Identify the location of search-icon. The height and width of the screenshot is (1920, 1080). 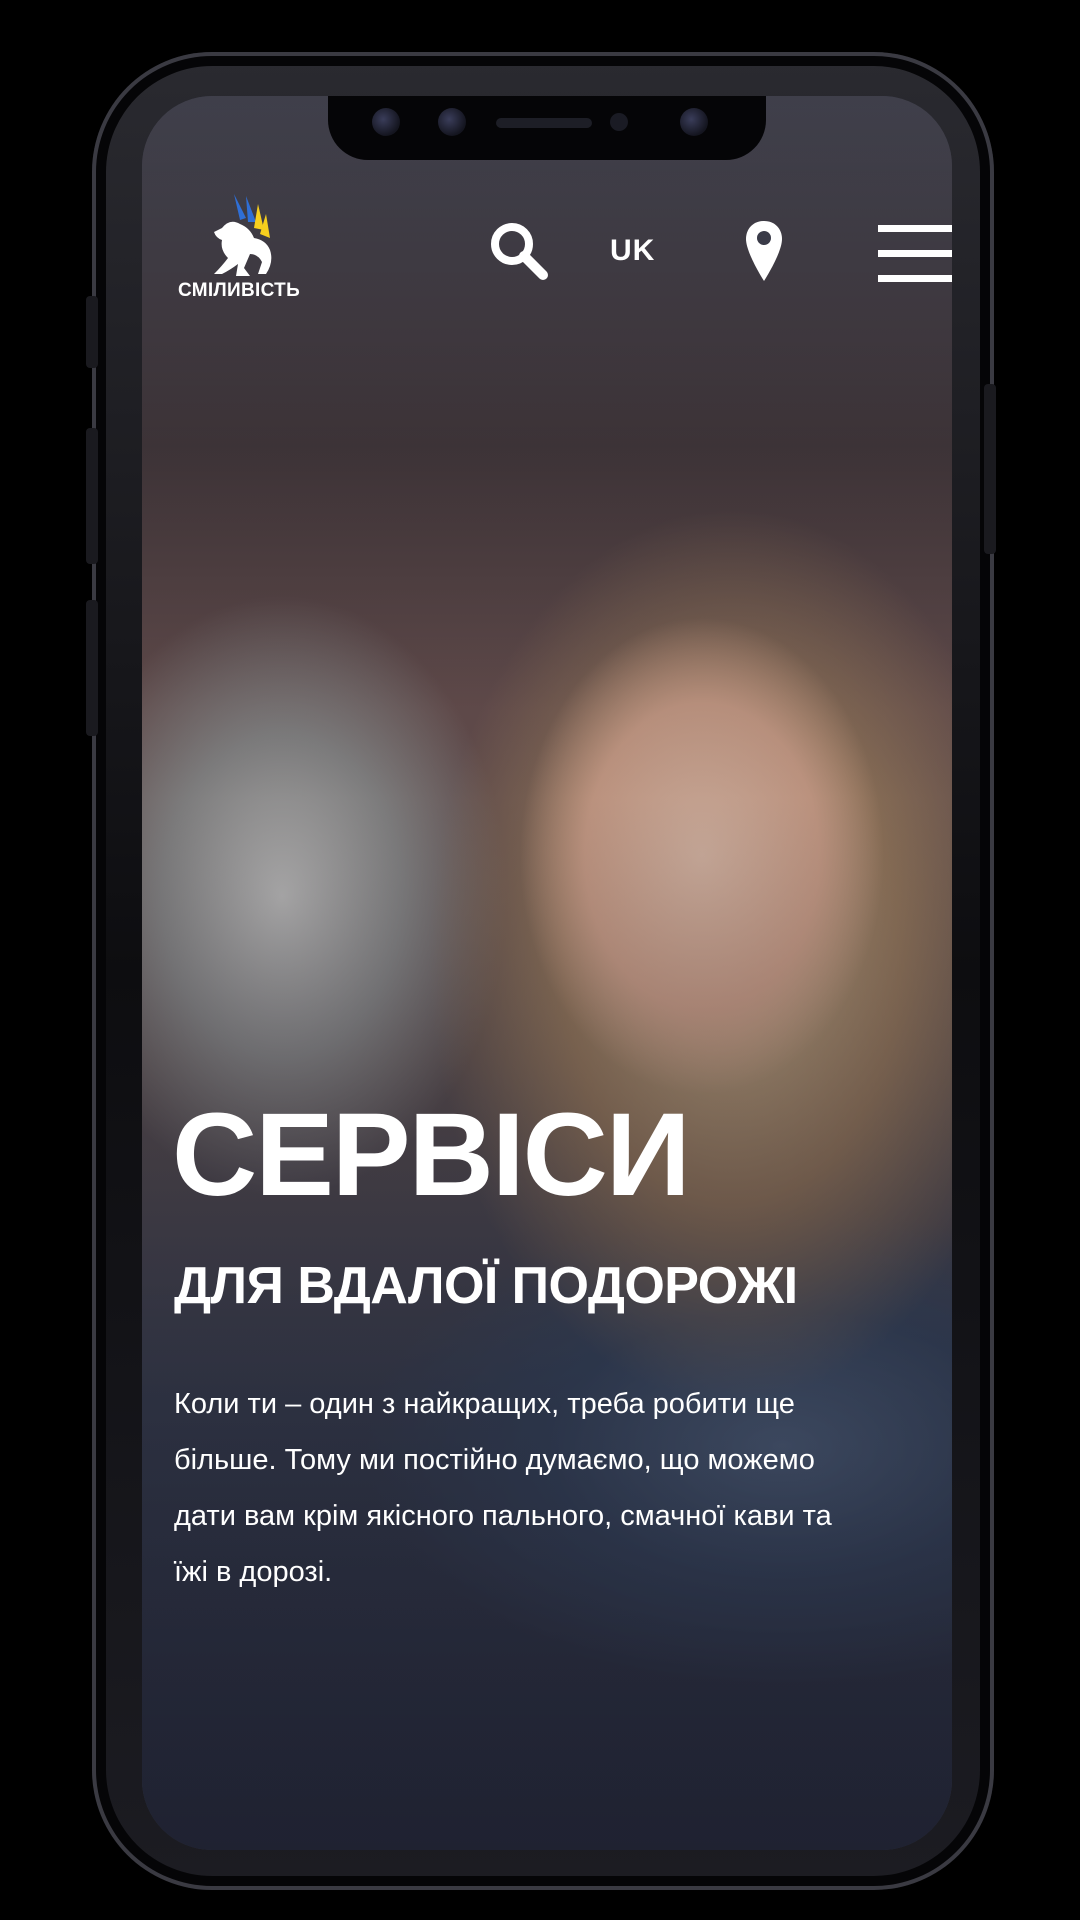
(519, 251).